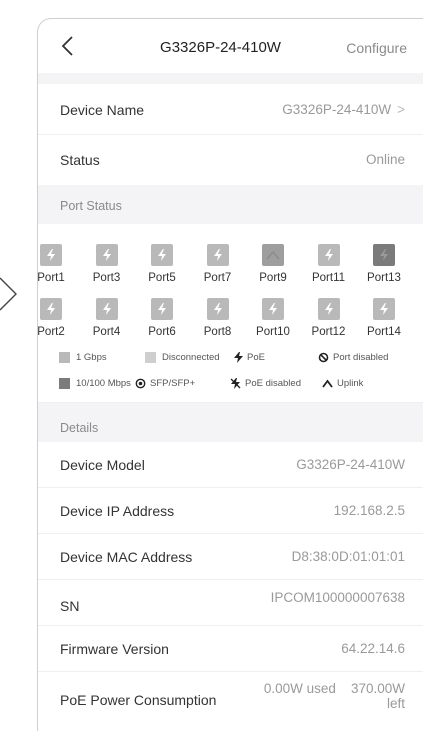  What do you see at coordinates (230, 204) in the screenshot?
I see `port-status-header: Port Status` at bounding box center [230, 204].